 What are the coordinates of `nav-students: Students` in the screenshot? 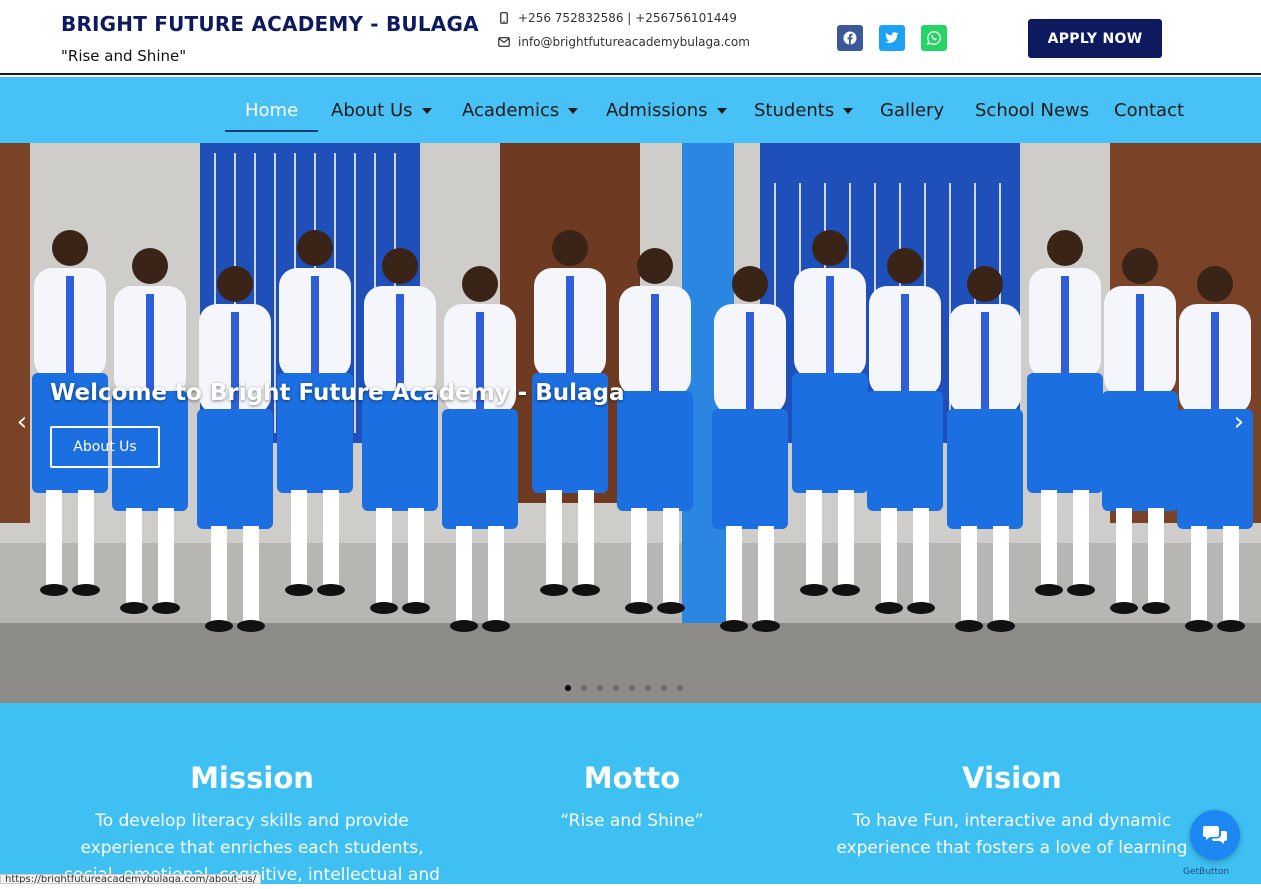 It's located at (804, 110).